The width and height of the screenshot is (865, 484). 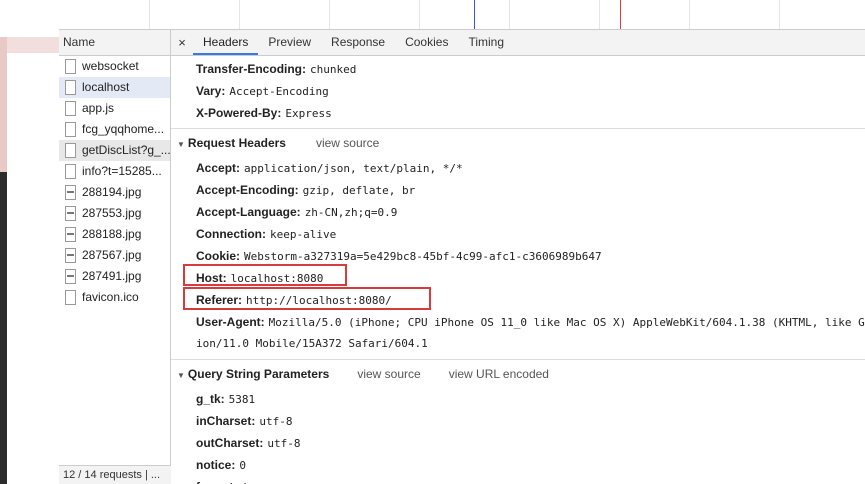 What do you see at coordinates (518, 142) in the screenshot?
I see `request-headers-header: ▼ Request Headers view source` at bounding box center [518, 142].